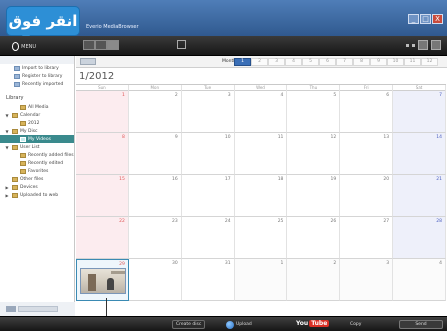 The height and width of the screenshot is (331, 447). Describe the element at coordinates (181, 44) in the screenshot. I see `monitor-icon` at that location.